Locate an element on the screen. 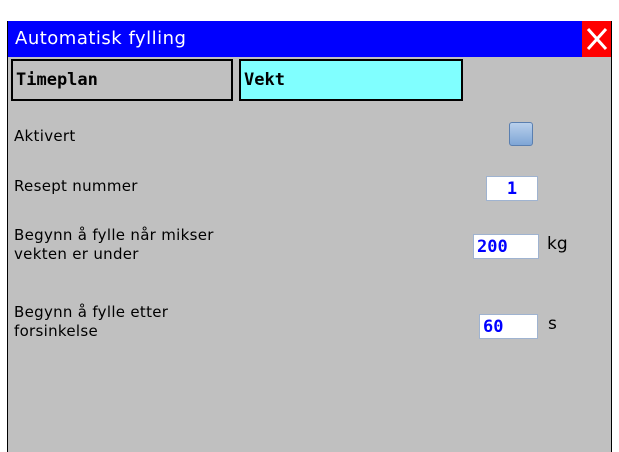 The image size is (619, 452). close-icon is located at coordinates (597, 39).